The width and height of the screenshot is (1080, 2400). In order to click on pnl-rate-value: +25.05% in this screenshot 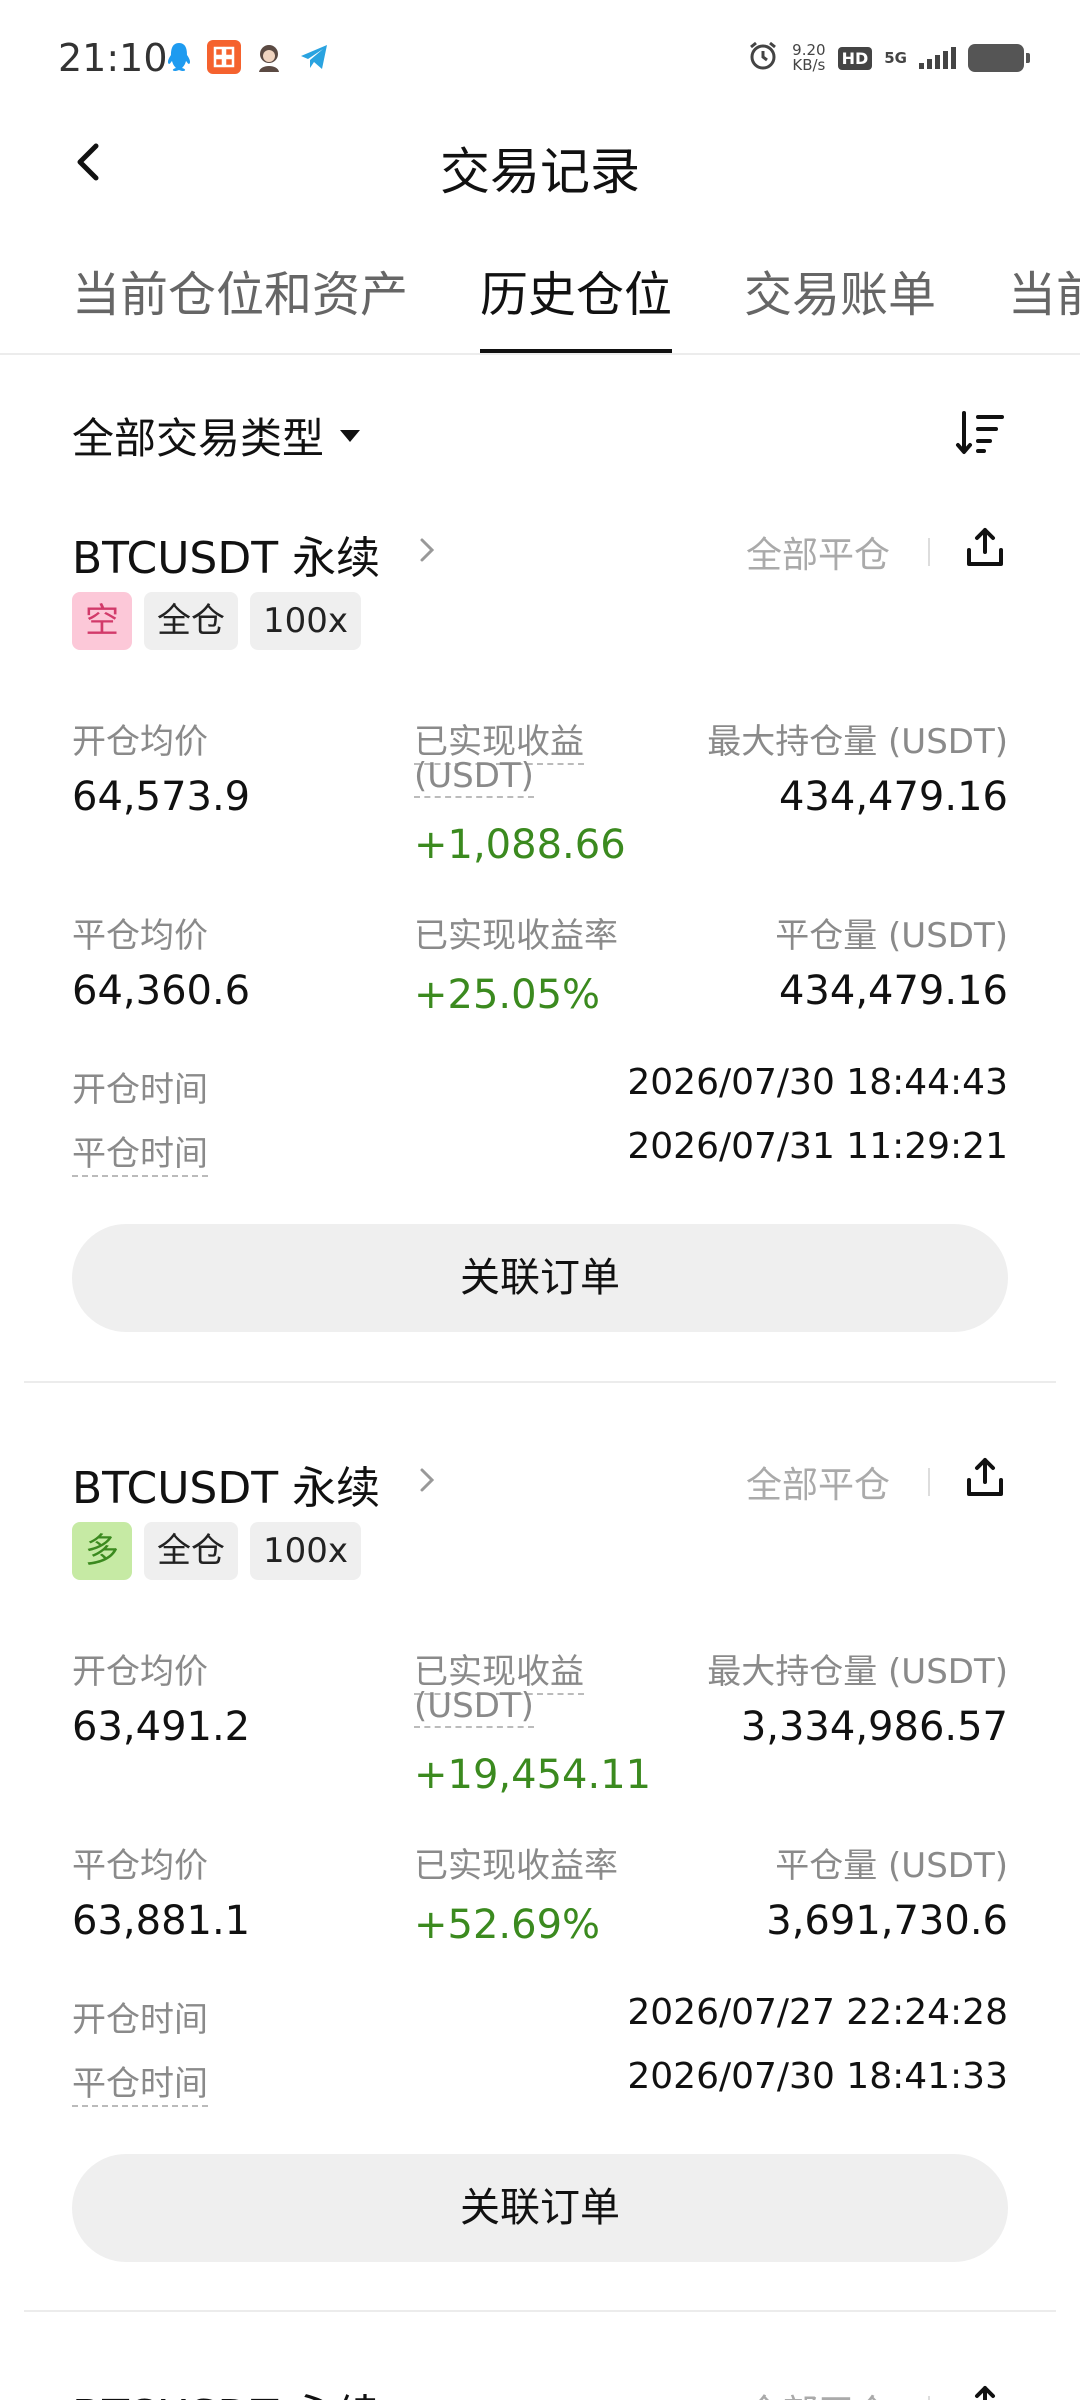, I will do `click(507, 995)`.